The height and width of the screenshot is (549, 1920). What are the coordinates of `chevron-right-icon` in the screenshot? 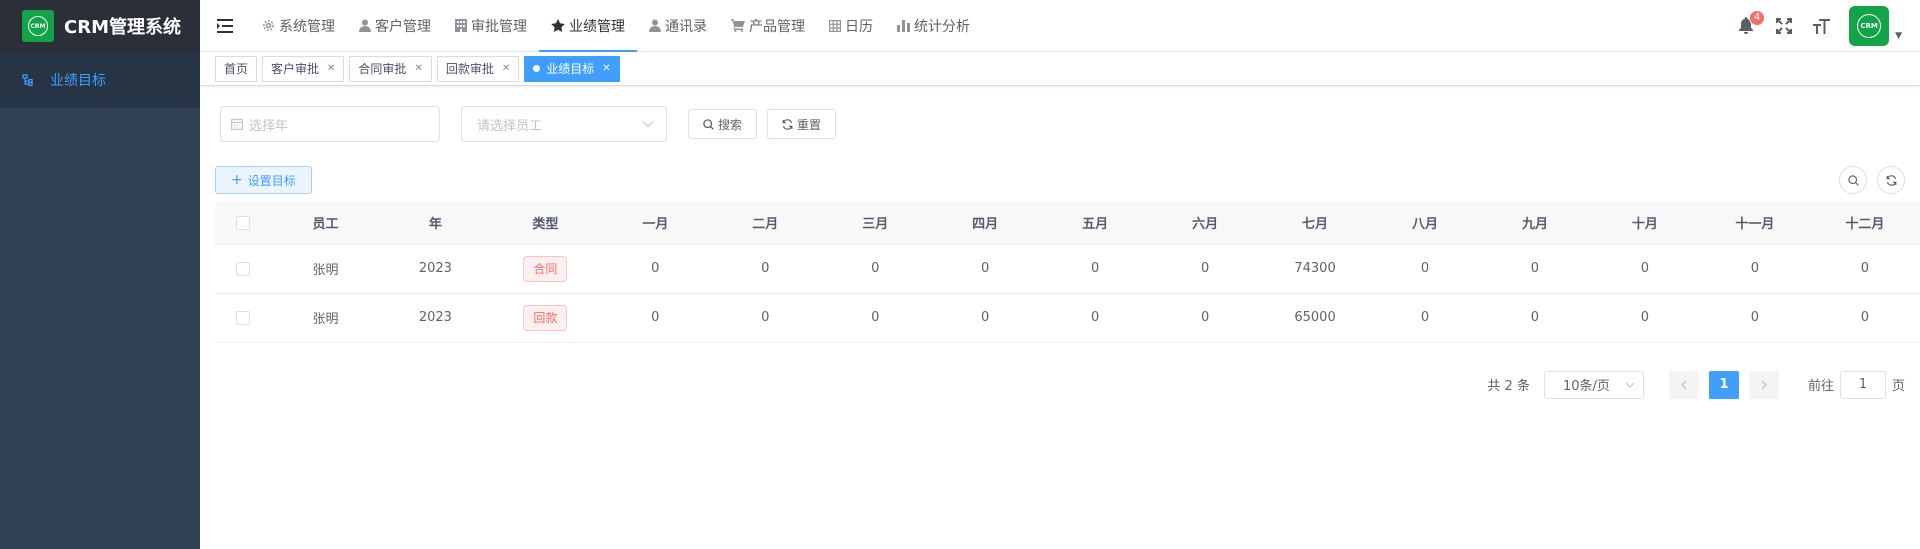 It's located at (1764, 384).